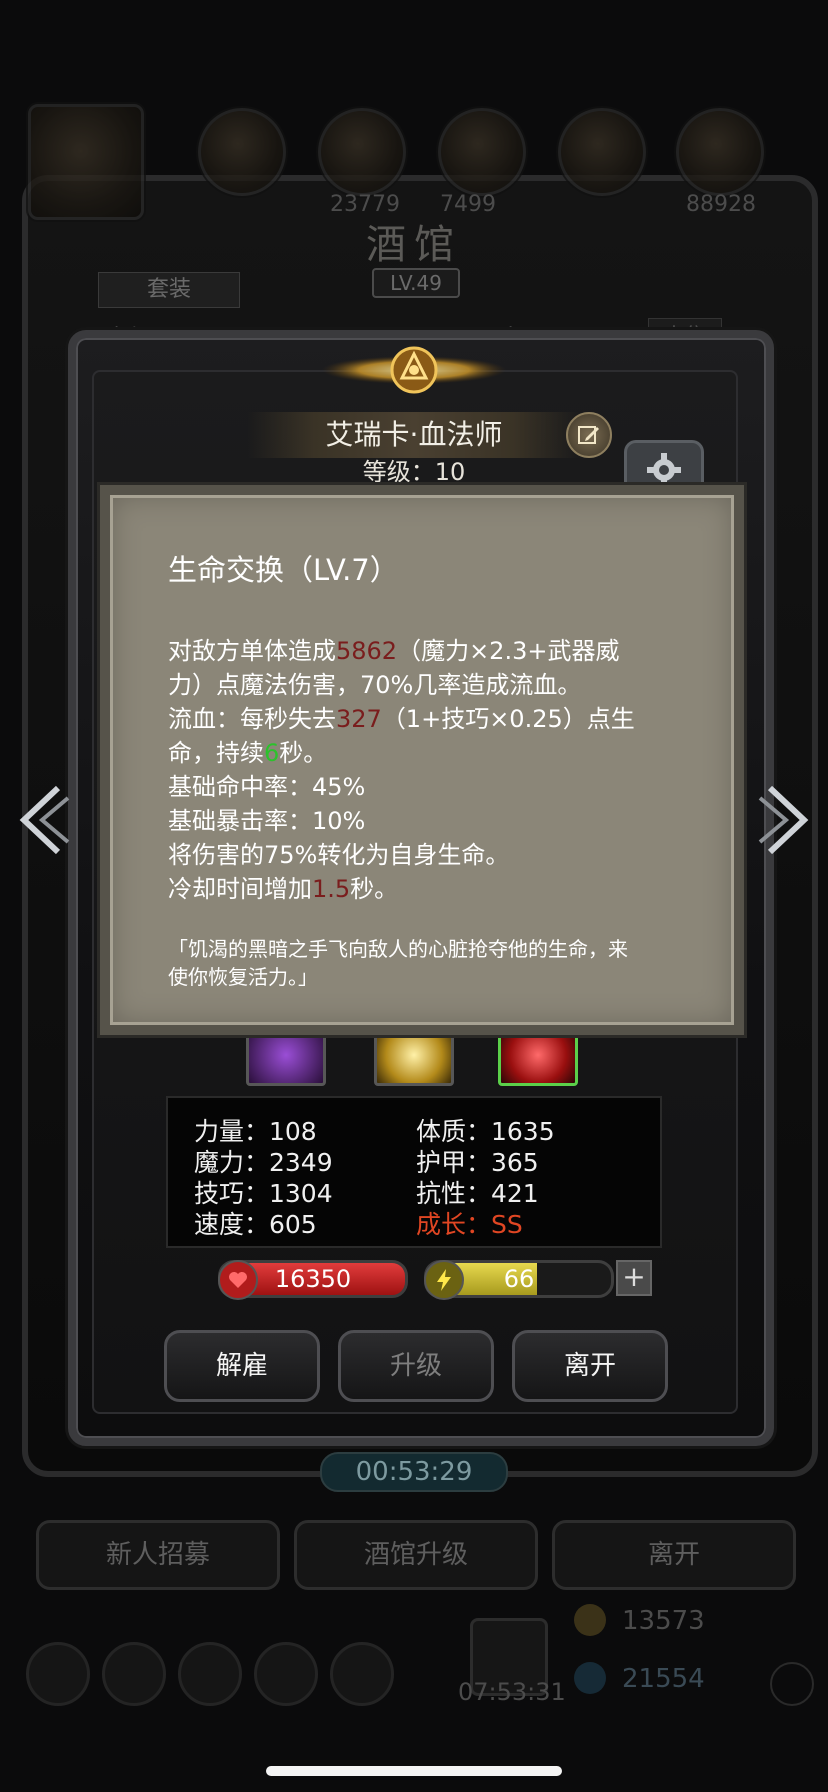 This screenshot has height=1792, width=828. Describe the element at coordinates (590, 1678) in the screenshot. I see `gem-icon` at that location.